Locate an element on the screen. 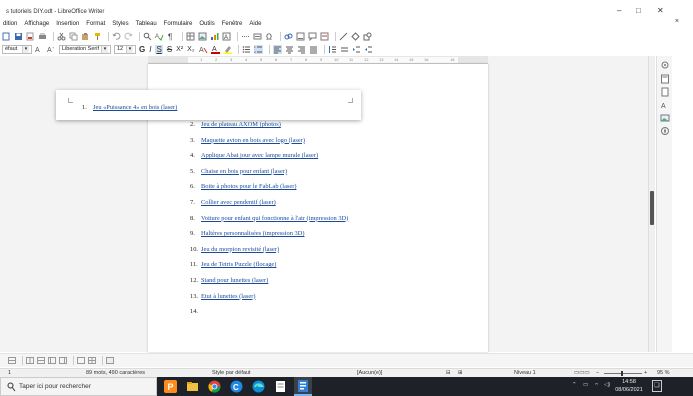 The height and width of the screenshot is (396, 693). clear-formatting-icon: A is located at coordinates (203, 49).